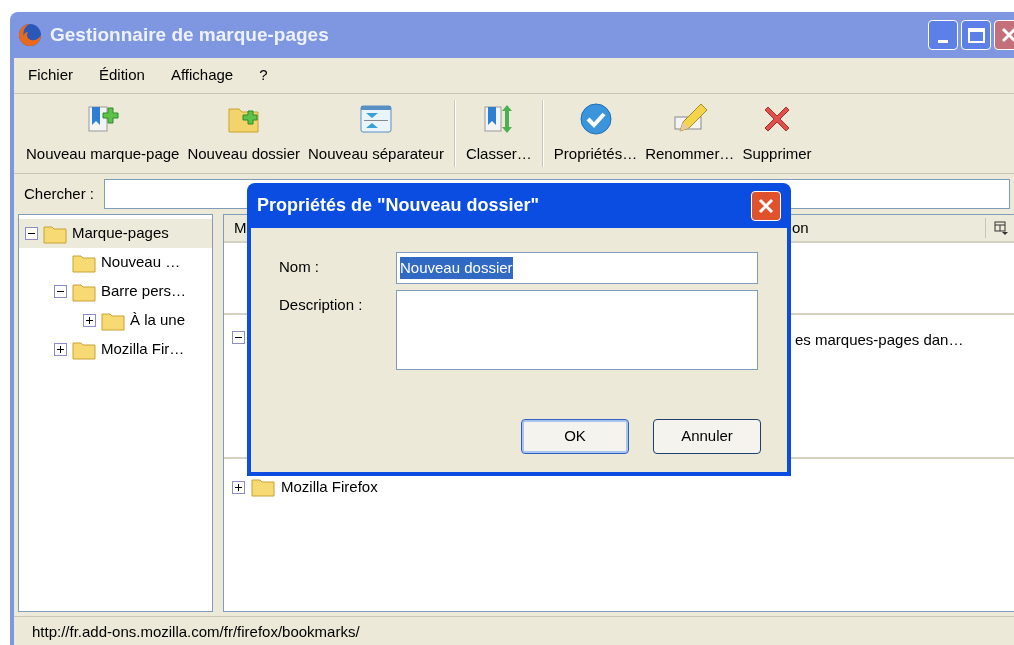  Describe the element at coordinates (329, 486) in the screenshot. I see `list-item-name: Mozilla Firefox` at that location.